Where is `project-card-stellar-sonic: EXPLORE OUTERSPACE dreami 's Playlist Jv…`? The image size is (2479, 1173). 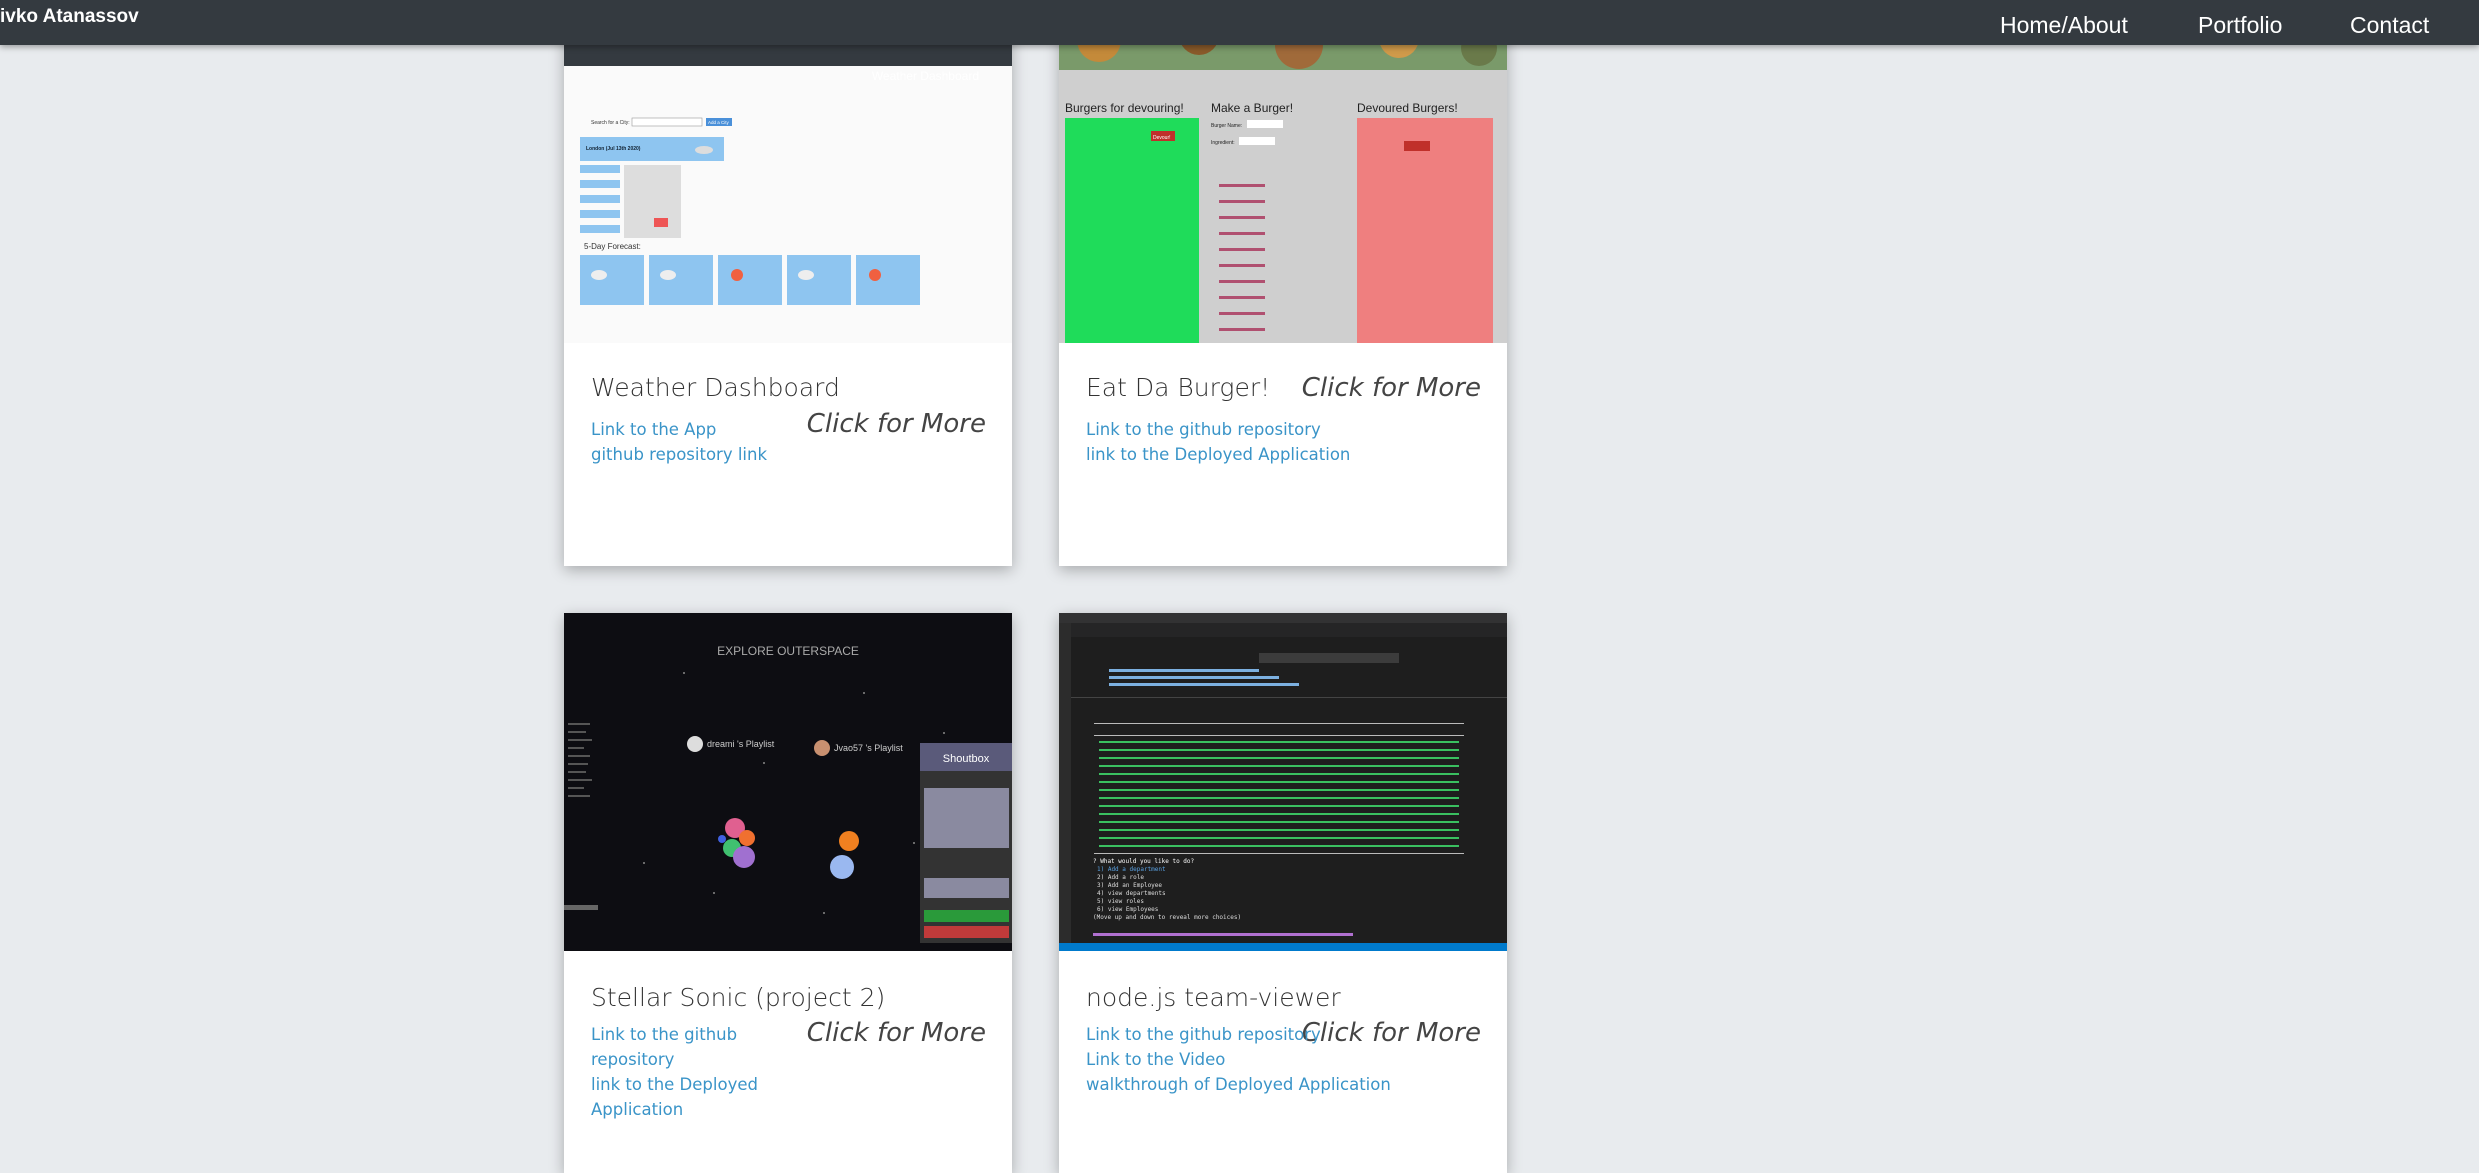 project-card-stellar-sonic: EXPLORE OUTERSPACE dreami 's Playlist Jv… is located at coordinates (788, 893).